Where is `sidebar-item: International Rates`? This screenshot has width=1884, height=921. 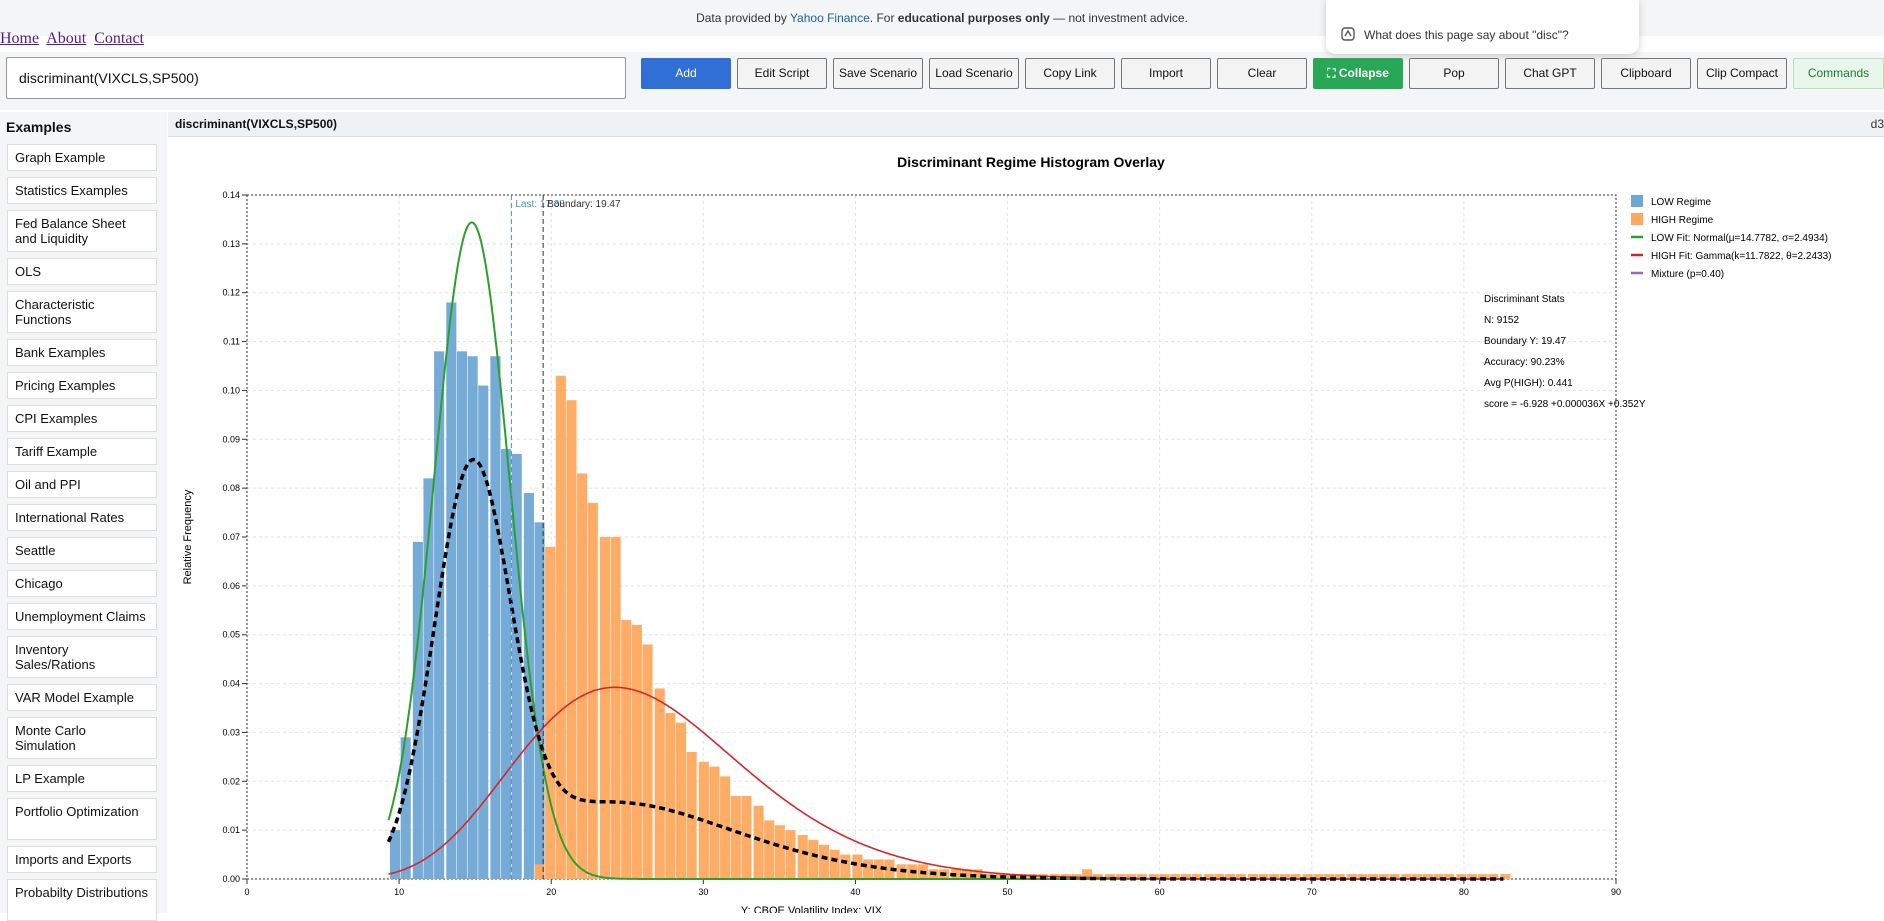
sidebar-item: International Rates is located at coordinates (82, 517).